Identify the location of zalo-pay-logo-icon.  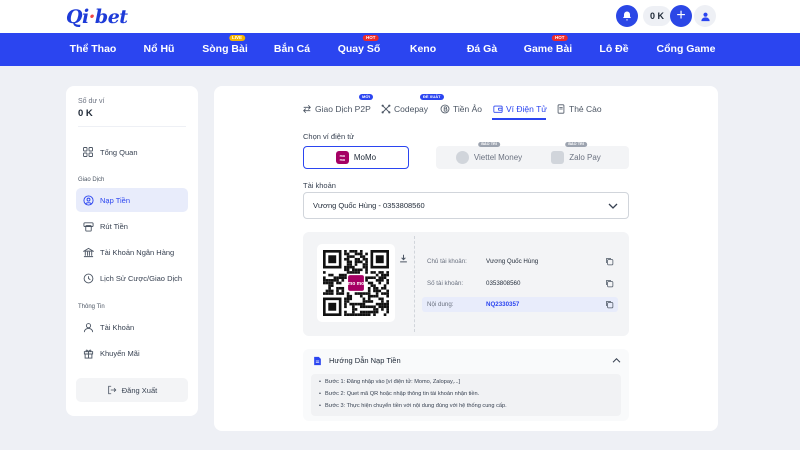
(558, 157).